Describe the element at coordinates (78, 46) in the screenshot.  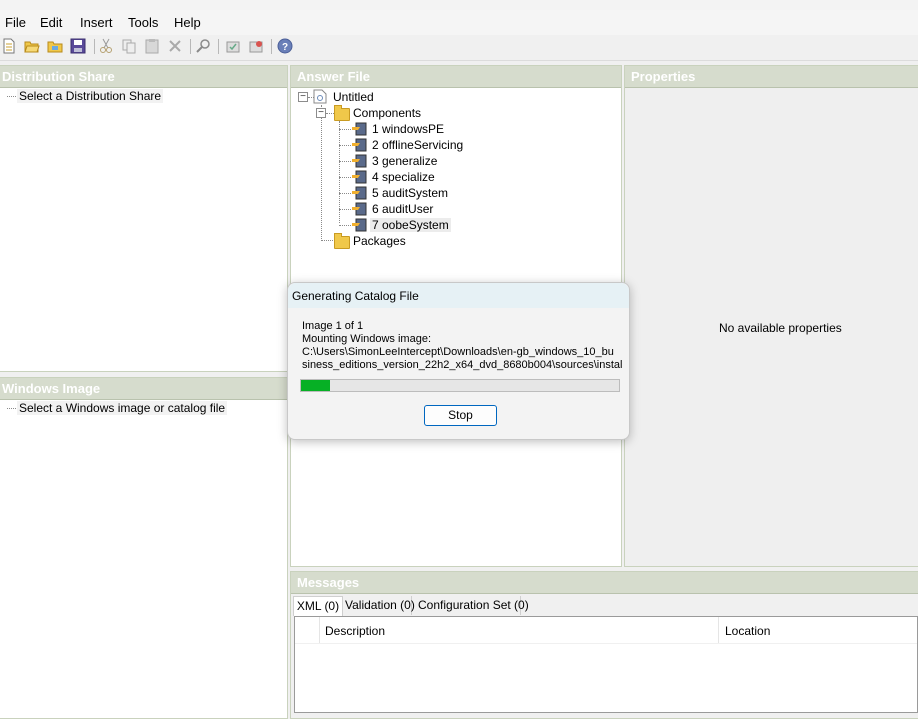
I see `save-icon` at that location.